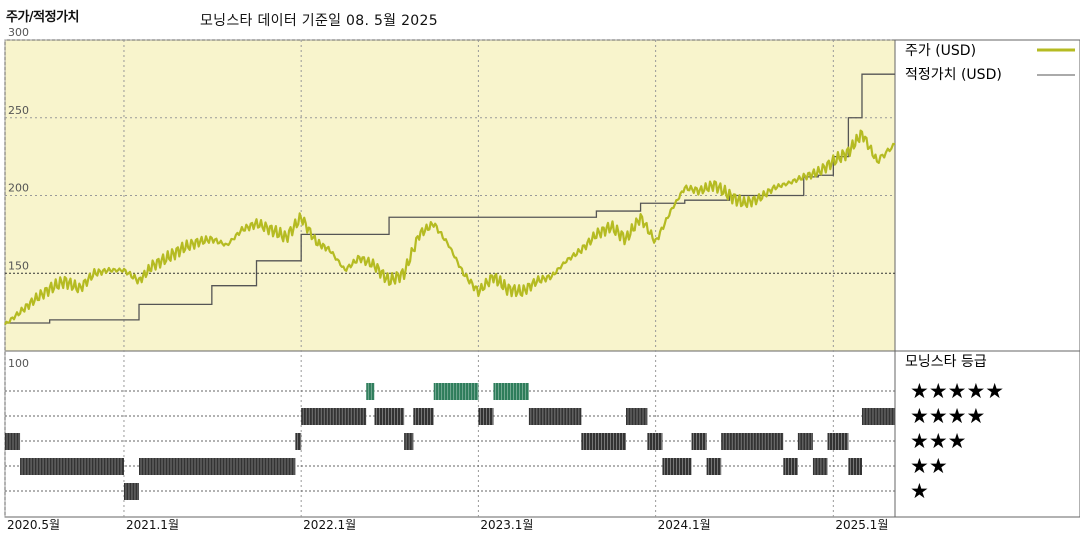 The height and width of the screenshot is (540, 1080). Describe the element at coordinates (929, 466) in the screenshot. I see `legend-stars-2: ★★` at that location.